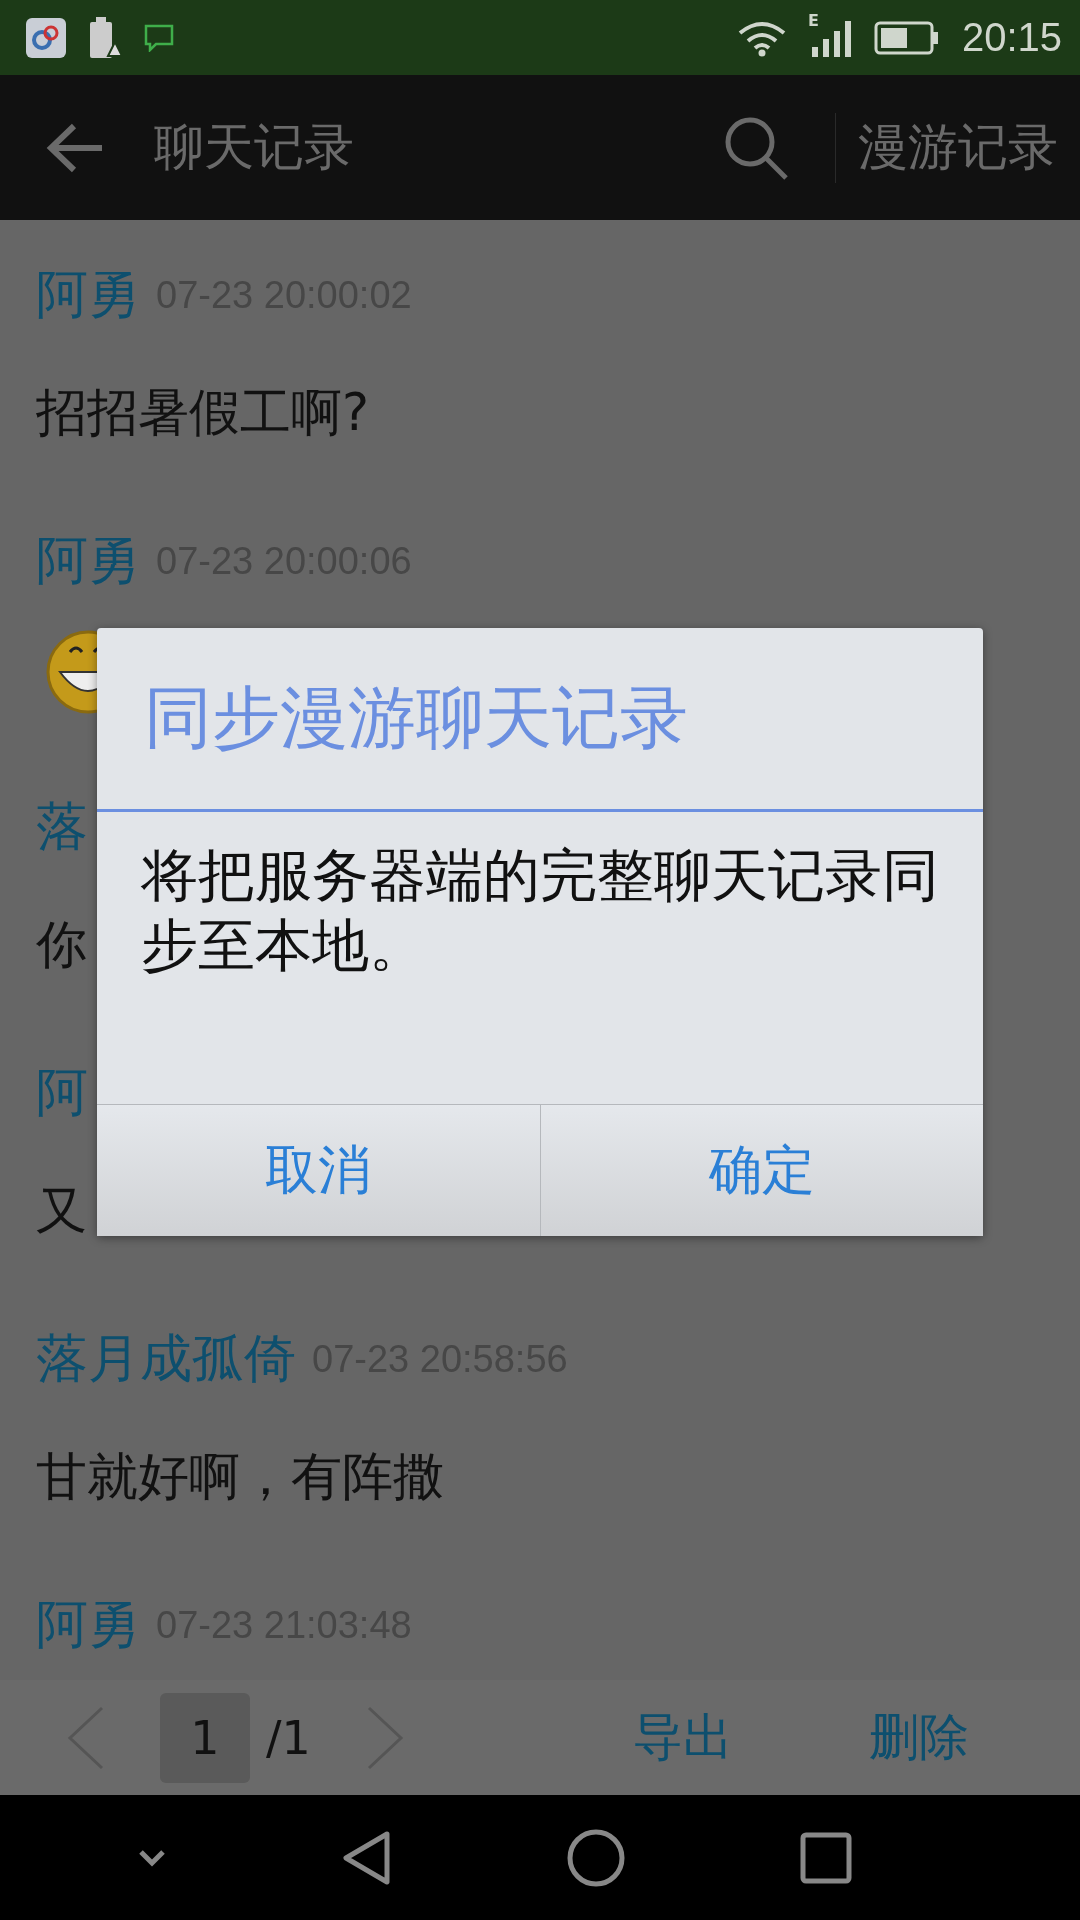 This screenshot has width=1080, height=1920. What do you see at coordinates (918, 1737) in the screenshot?
I see `delete-button: 删除` at bounding box center [918, 1737].